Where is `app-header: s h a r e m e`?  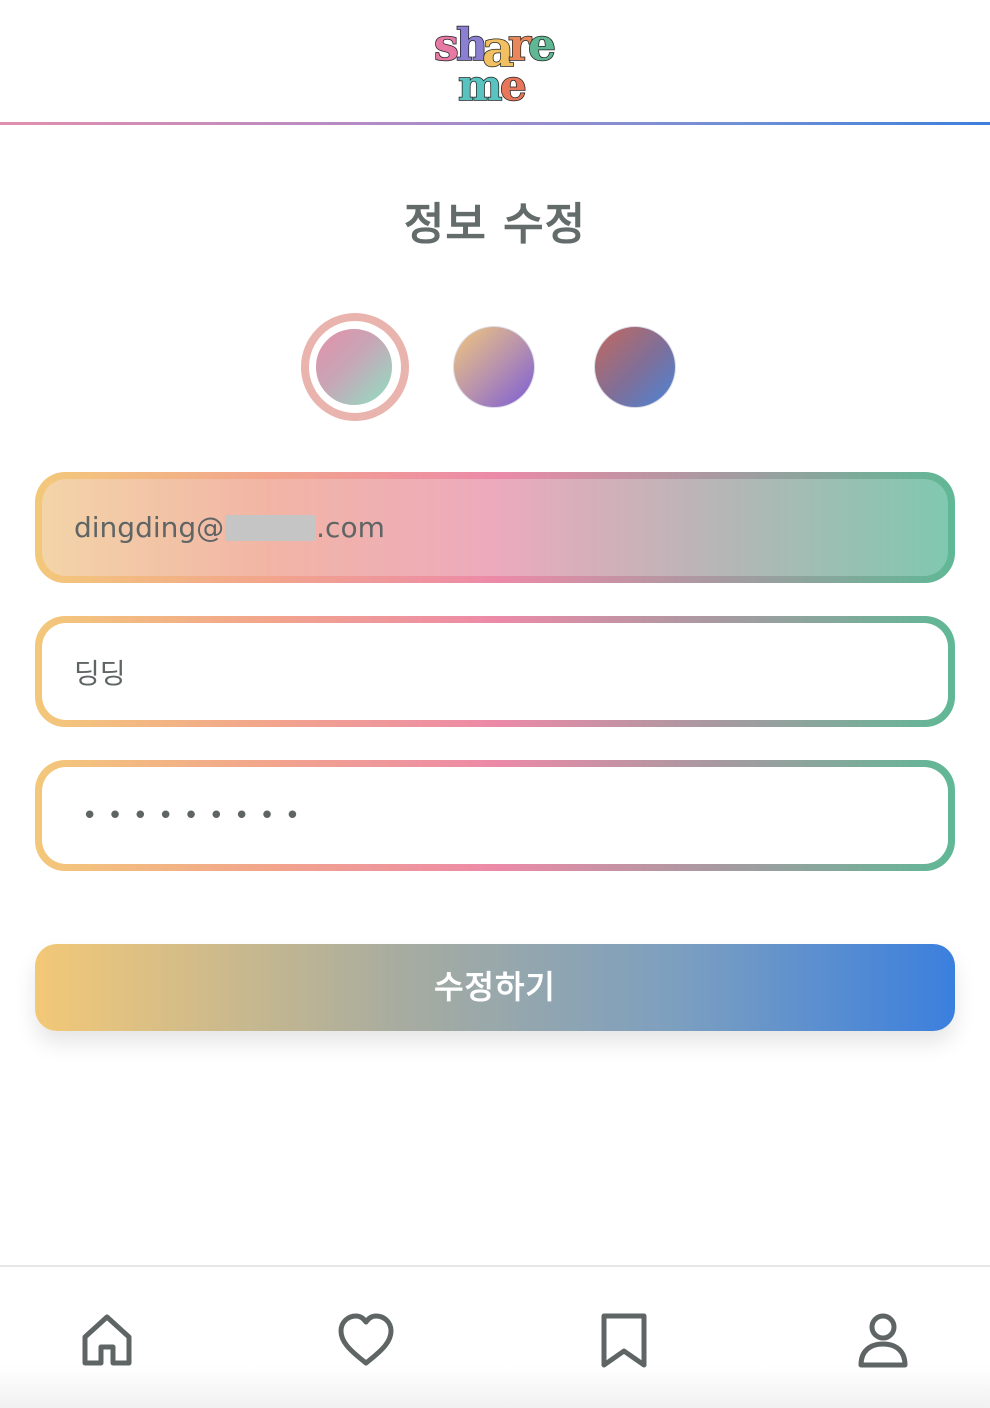 app-header: s h a r e m e is located at coordinates (495, 61).